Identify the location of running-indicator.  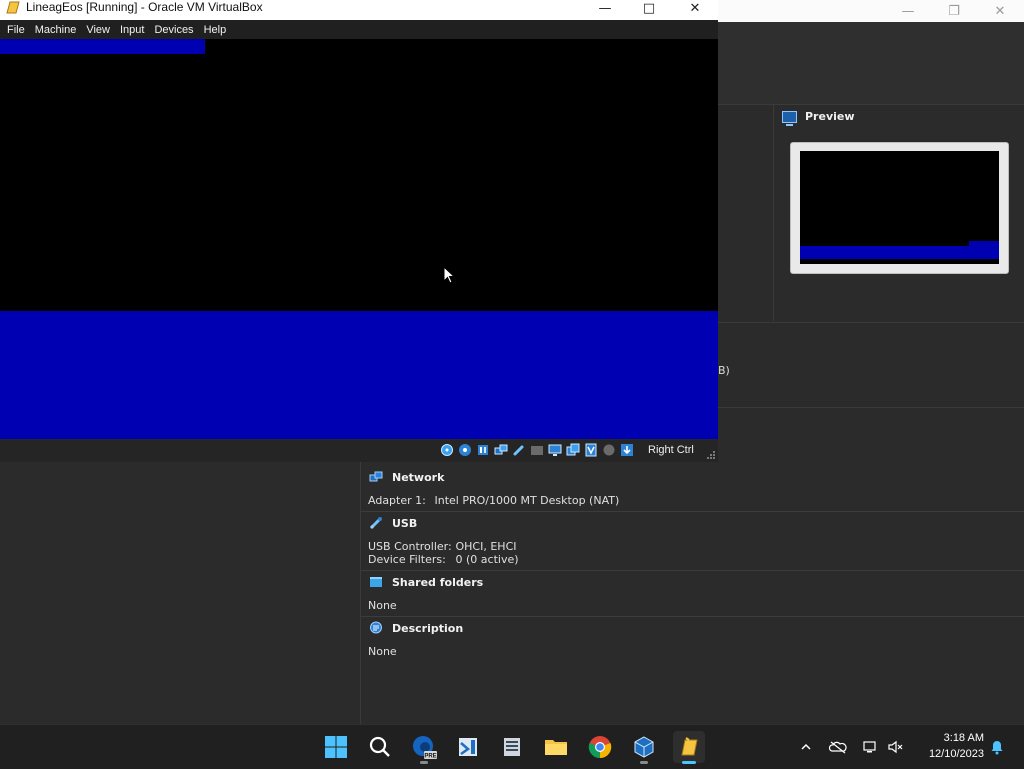
(644, 762).